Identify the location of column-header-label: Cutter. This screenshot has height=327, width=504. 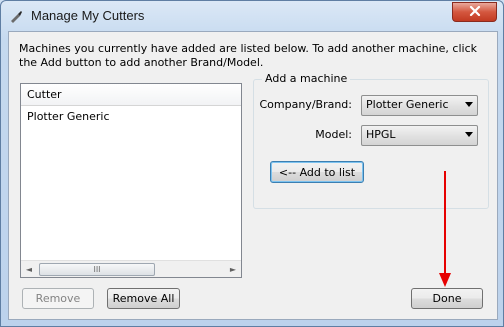
(44, 94).